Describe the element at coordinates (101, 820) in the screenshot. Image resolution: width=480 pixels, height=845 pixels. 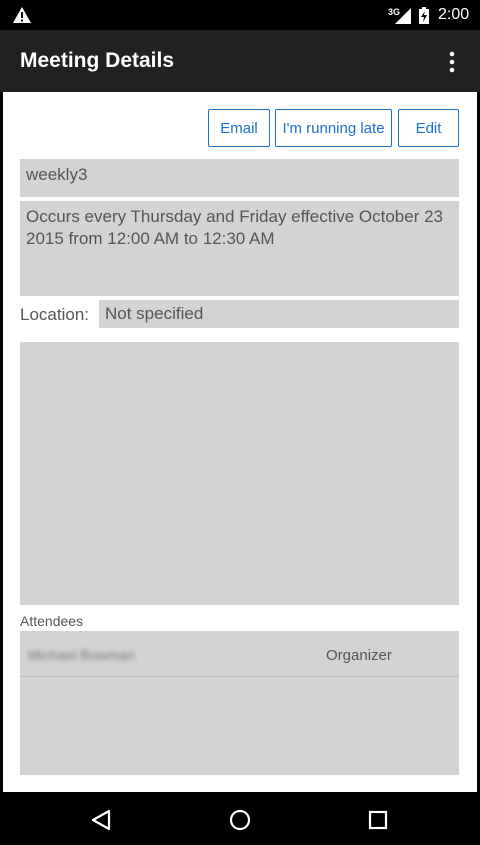
I see `back-icon` at that location.